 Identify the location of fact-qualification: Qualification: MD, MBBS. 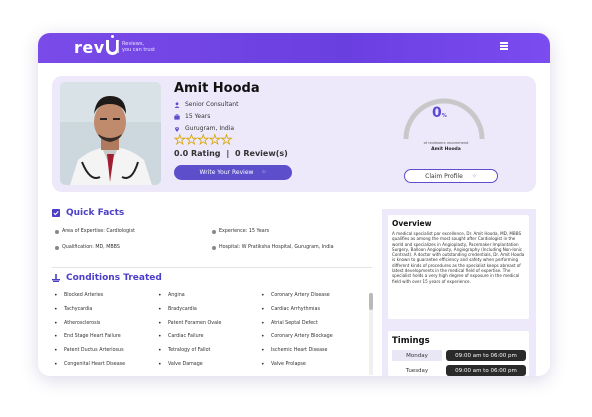
(87, 247).